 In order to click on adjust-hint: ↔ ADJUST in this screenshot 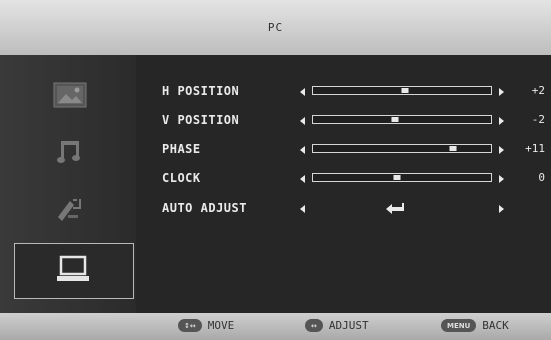, I will do `click(337, 325)`.